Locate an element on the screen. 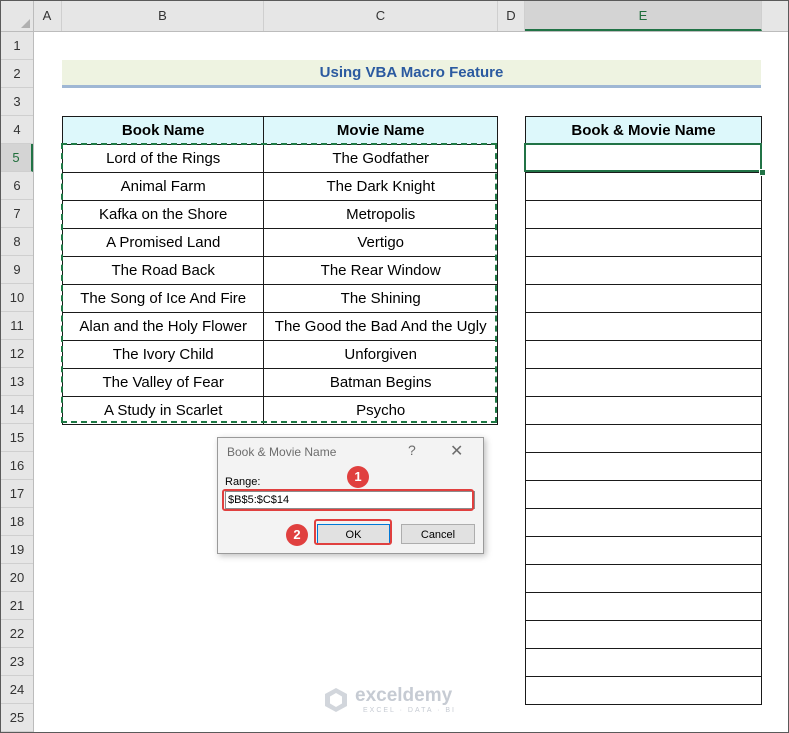 This screenshot has height=733, width=789. cancel-button: Cancel is located at coordinates (438, 534).